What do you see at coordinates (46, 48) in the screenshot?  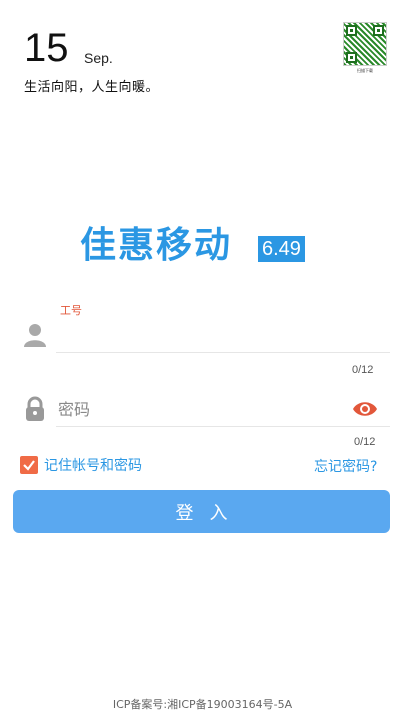 I see `date-day: 15` at bounding box center [46, 48].